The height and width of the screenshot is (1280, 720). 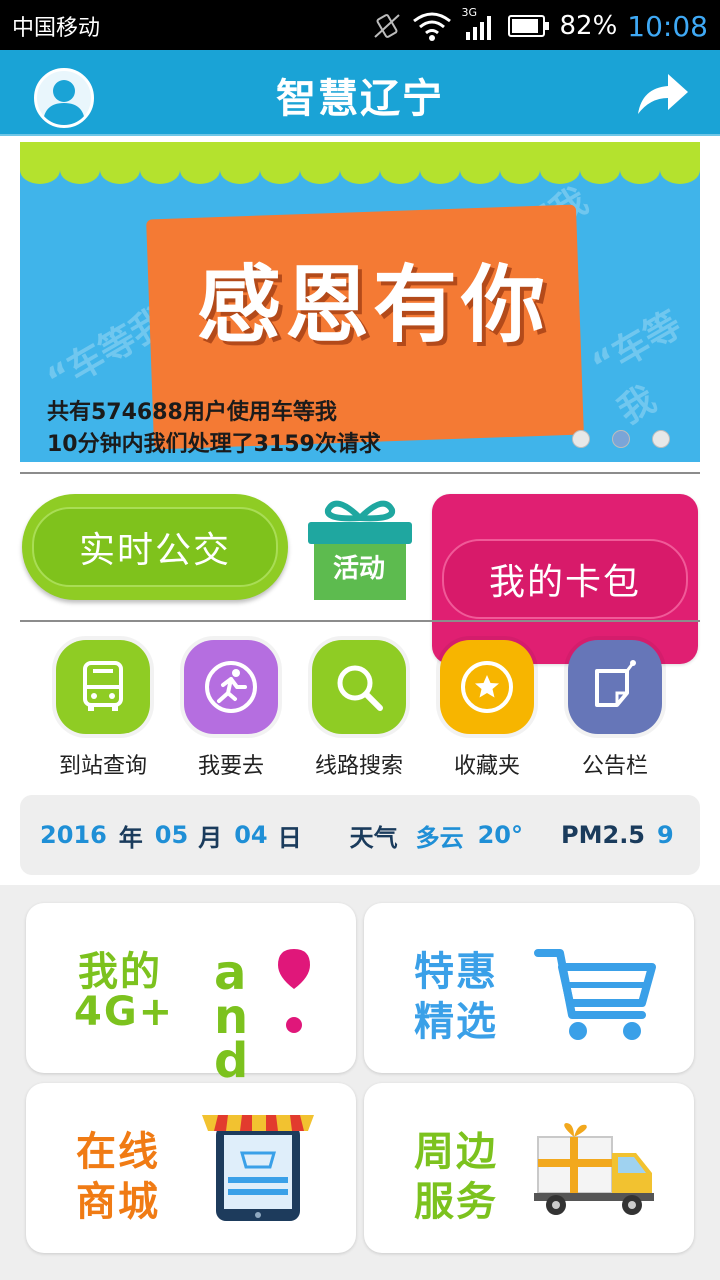 I want to click on runner-icon, so click(x=231, y=687).